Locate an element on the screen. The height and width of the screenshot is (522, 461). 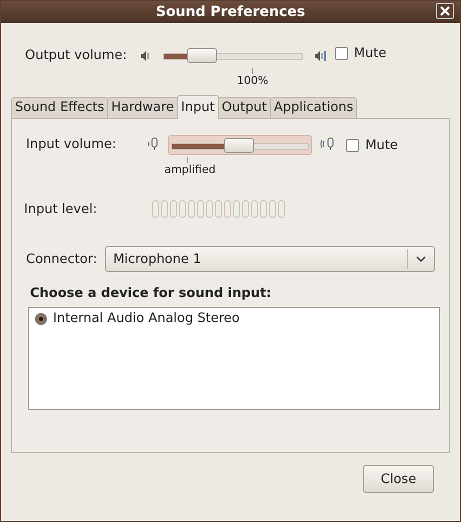
tab: Hardware is located at coordinates (142, 107).